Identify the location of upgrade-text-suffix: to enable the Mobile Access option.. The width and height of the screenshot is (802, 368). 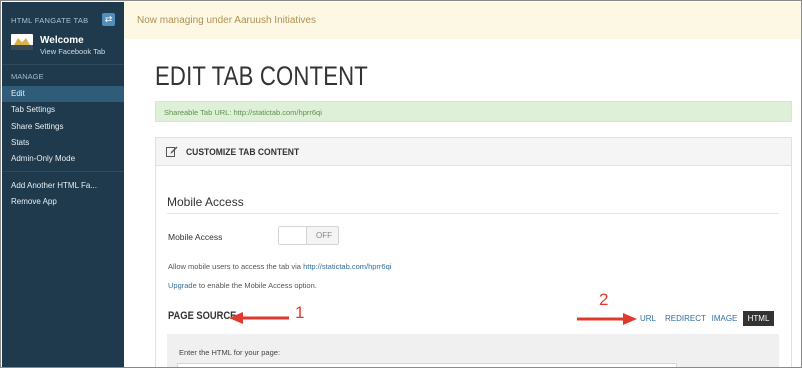
(256, 285).